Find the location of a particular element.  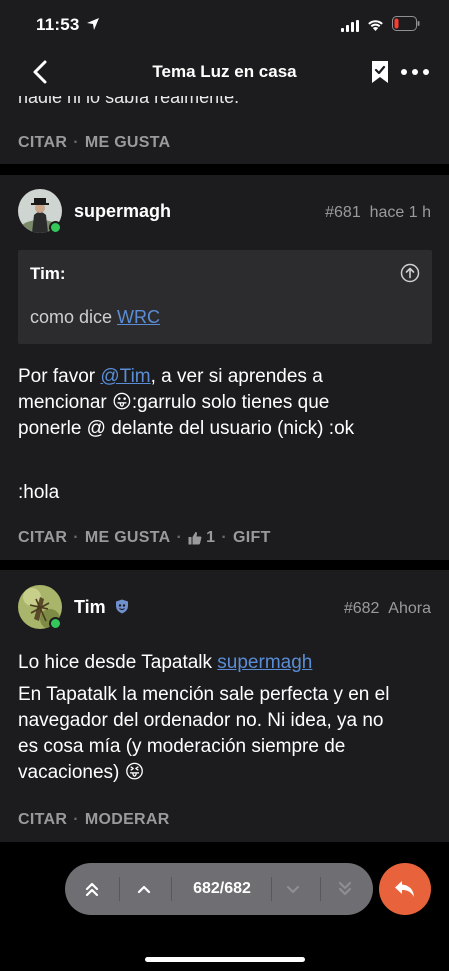

double-chevron-down-icon is located at coordinates (345, 888).